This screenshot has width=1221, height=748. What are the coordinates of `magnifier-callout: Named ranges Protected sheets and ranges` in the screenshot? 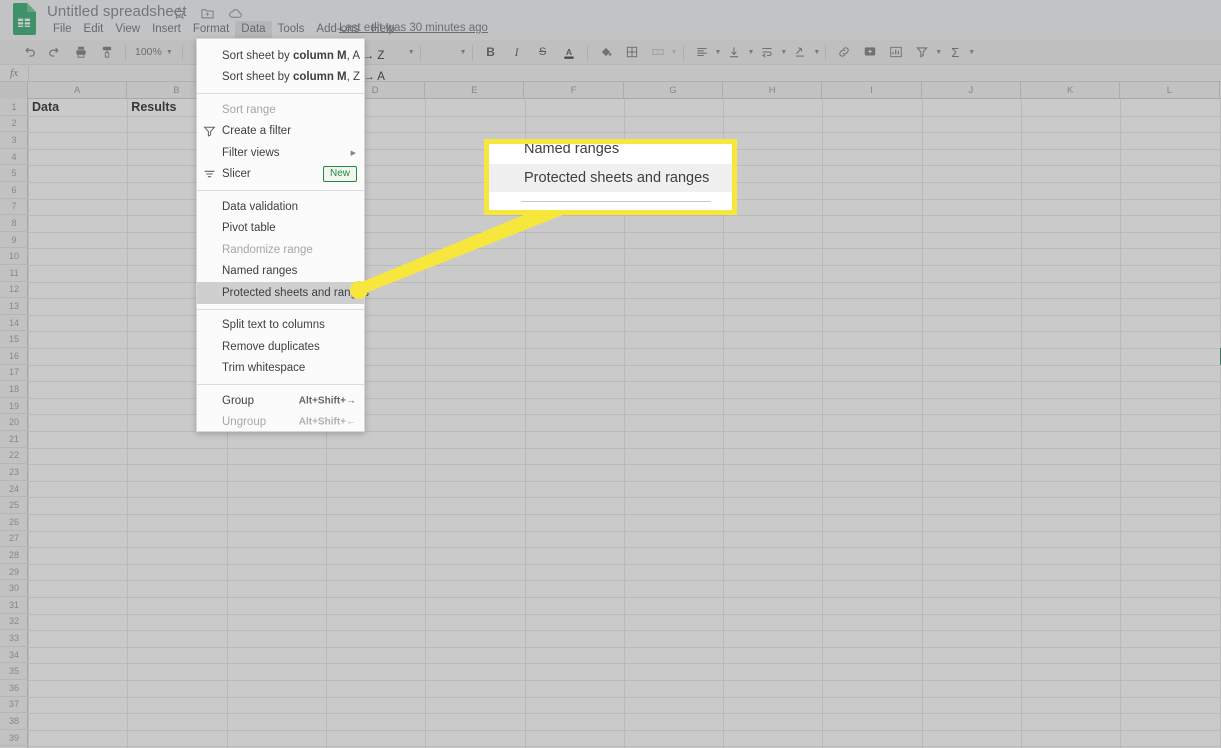 It's located at (610, 177).